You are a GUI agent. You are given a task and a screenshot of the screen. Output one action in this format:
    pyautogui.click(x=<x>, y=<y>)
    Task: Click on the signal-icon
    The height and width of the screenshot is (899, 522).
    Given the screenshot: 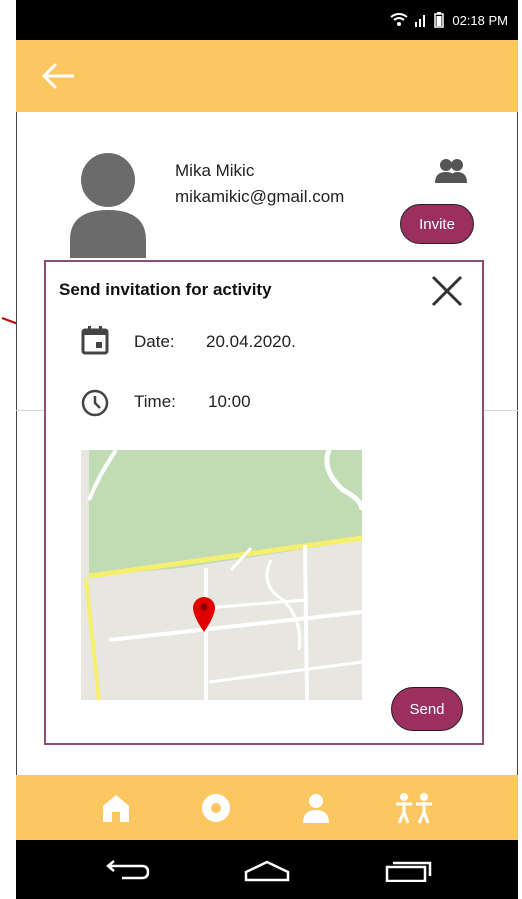 What is the action you would take?
    pyautogui.click(x=420, y=21)
    